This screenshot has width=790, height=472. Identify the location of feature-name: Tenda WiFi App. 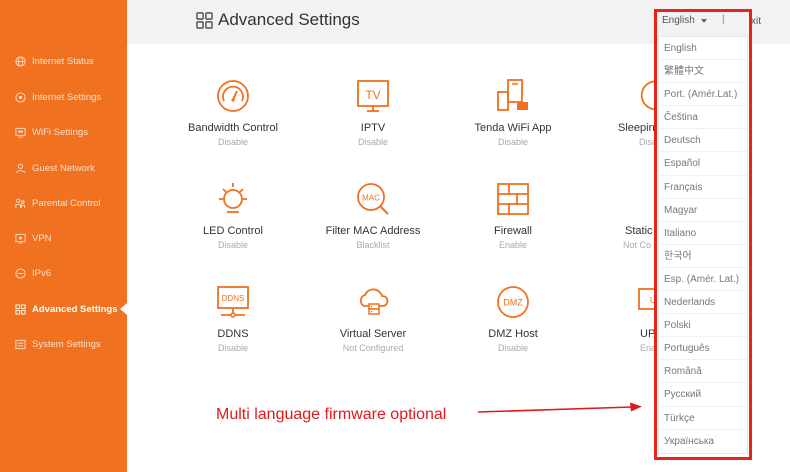
(513, 128).